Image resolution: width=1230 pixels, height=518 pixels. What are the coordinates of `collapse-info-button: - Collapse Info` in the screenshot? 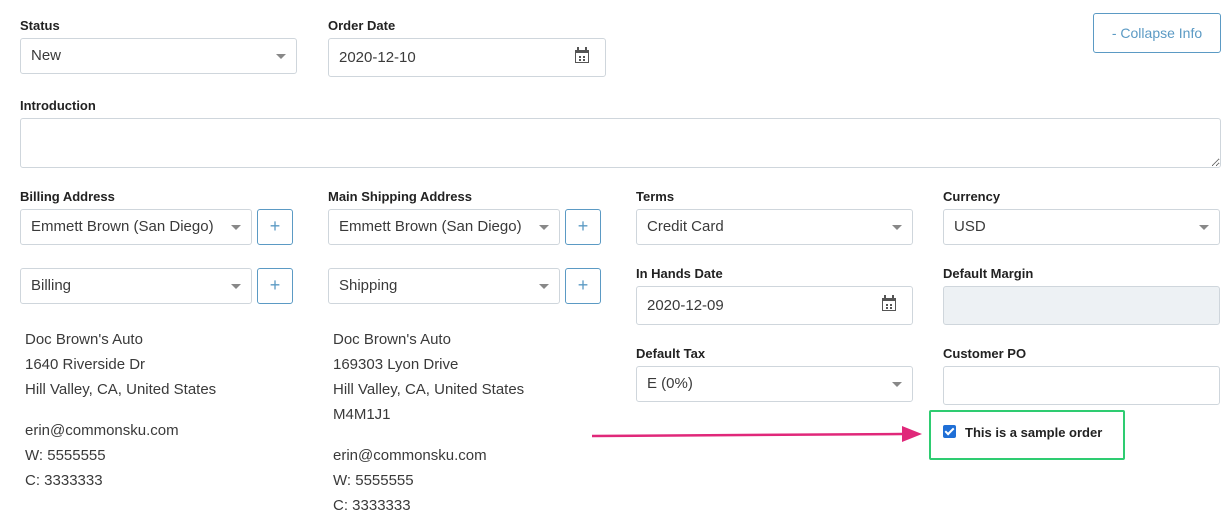 It's located at (1157, 33).